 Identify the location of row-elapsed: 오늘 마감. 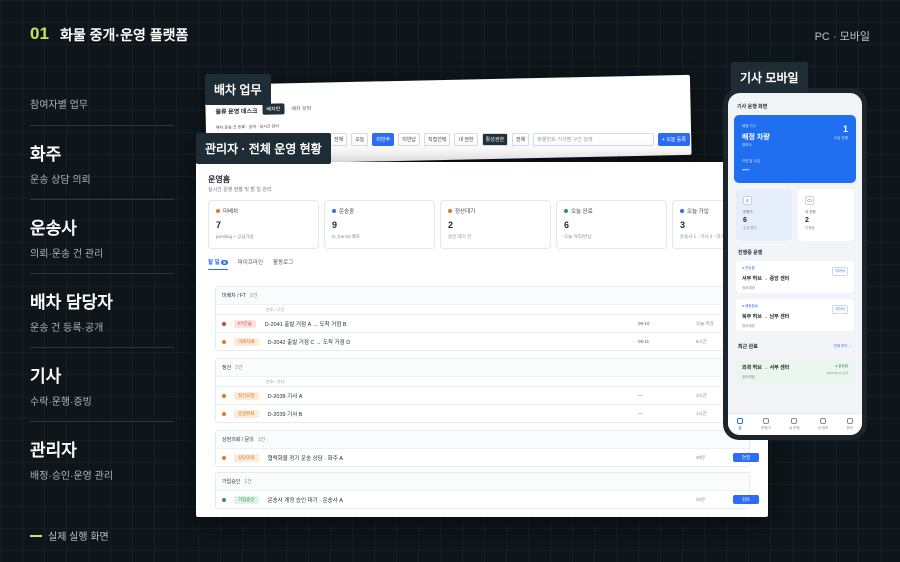
(705, 323).